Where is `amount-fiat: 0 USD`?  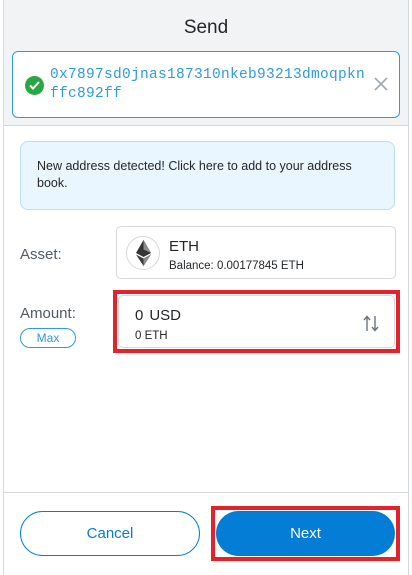
amount-fiat: 0 USD is located at coordinates (158, 315).